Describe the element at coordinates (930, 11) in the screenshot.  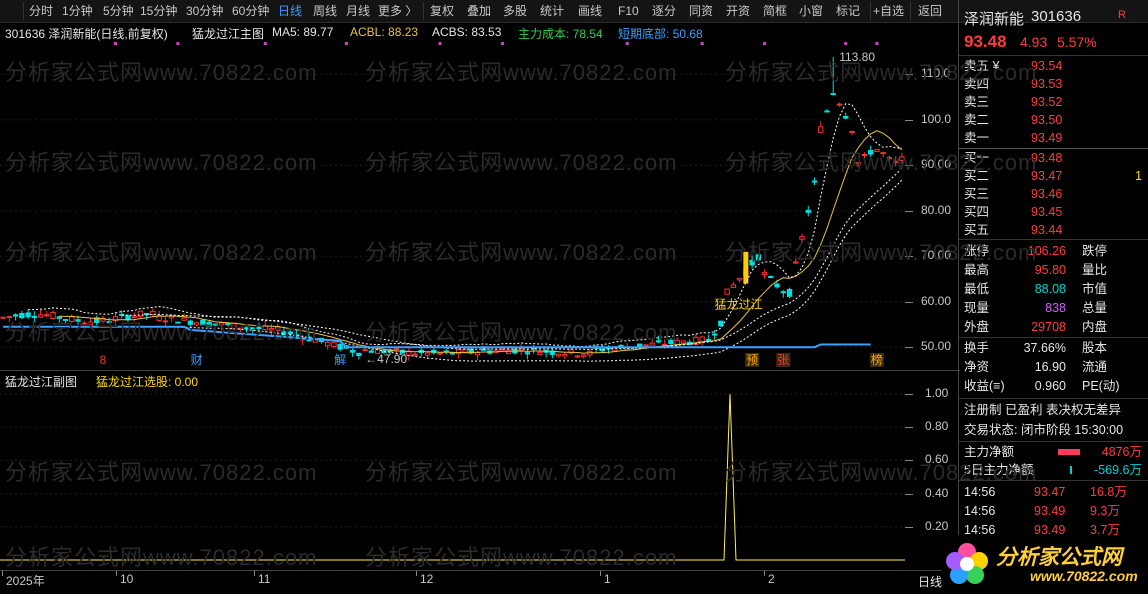
I see `toolbar-btn-23: 返回` at that location.